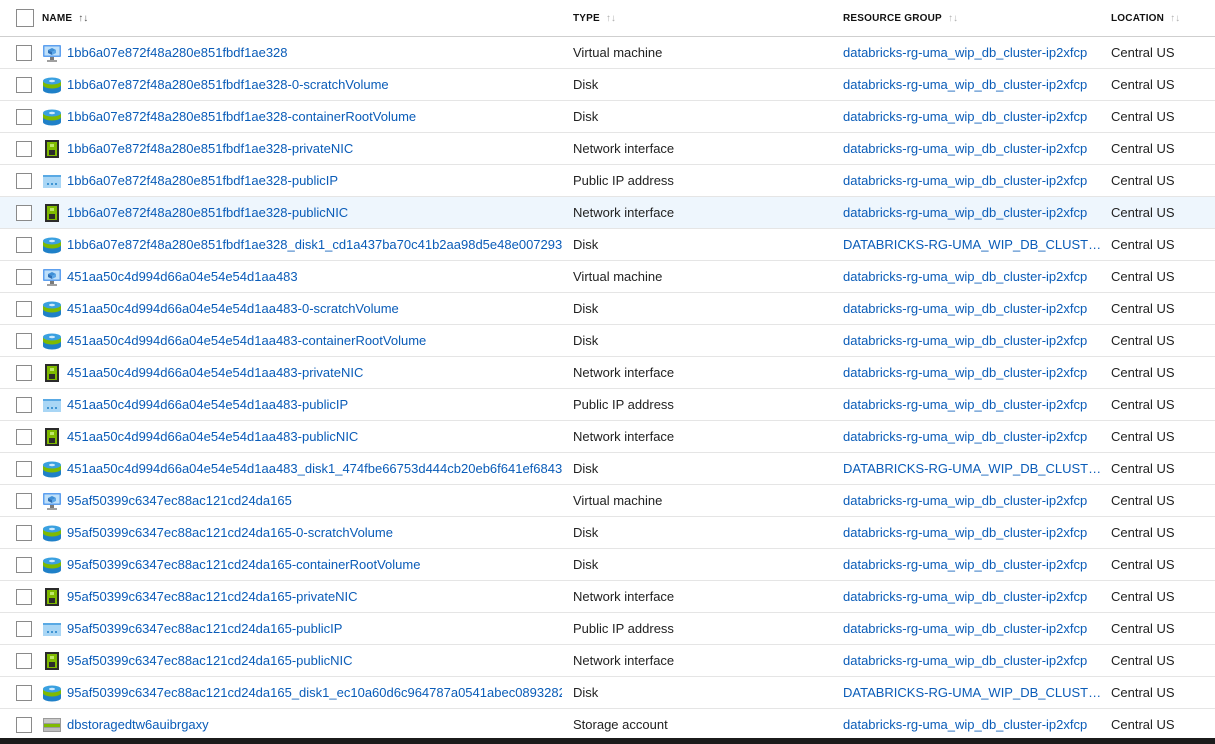  I want to click on column-header-resource-group: RESOURCE GROUP ↑↓, so click(974, 18).